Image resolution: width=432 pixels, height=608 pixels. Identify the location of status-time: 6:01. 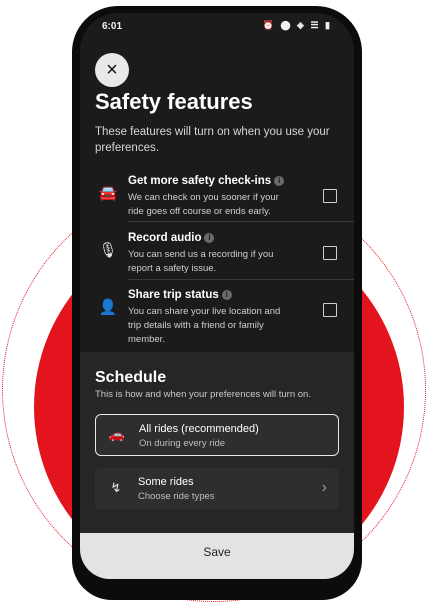
(112, 26).